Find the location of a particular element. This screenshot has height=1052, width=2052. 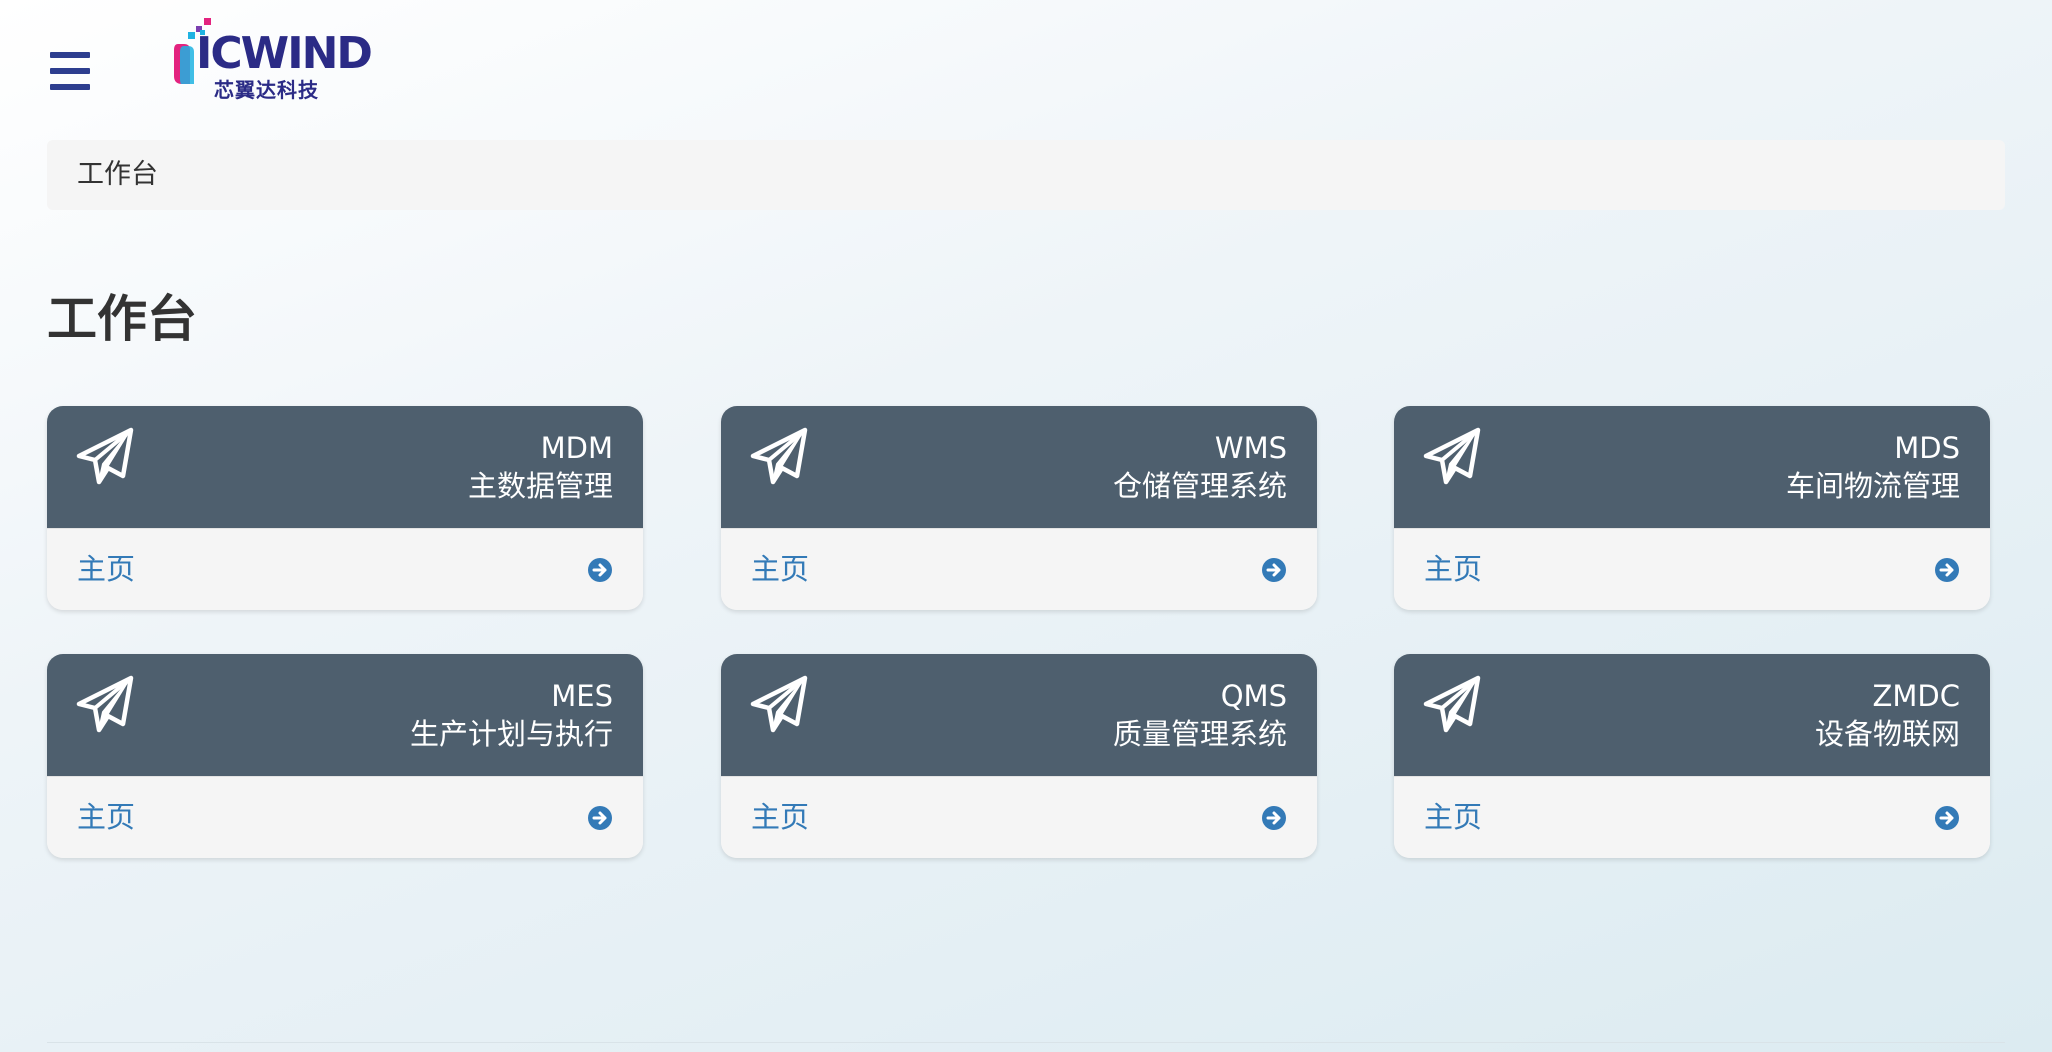

company-logo: ICWIND 芯翼达科技 is located at coordinates (271, 59).